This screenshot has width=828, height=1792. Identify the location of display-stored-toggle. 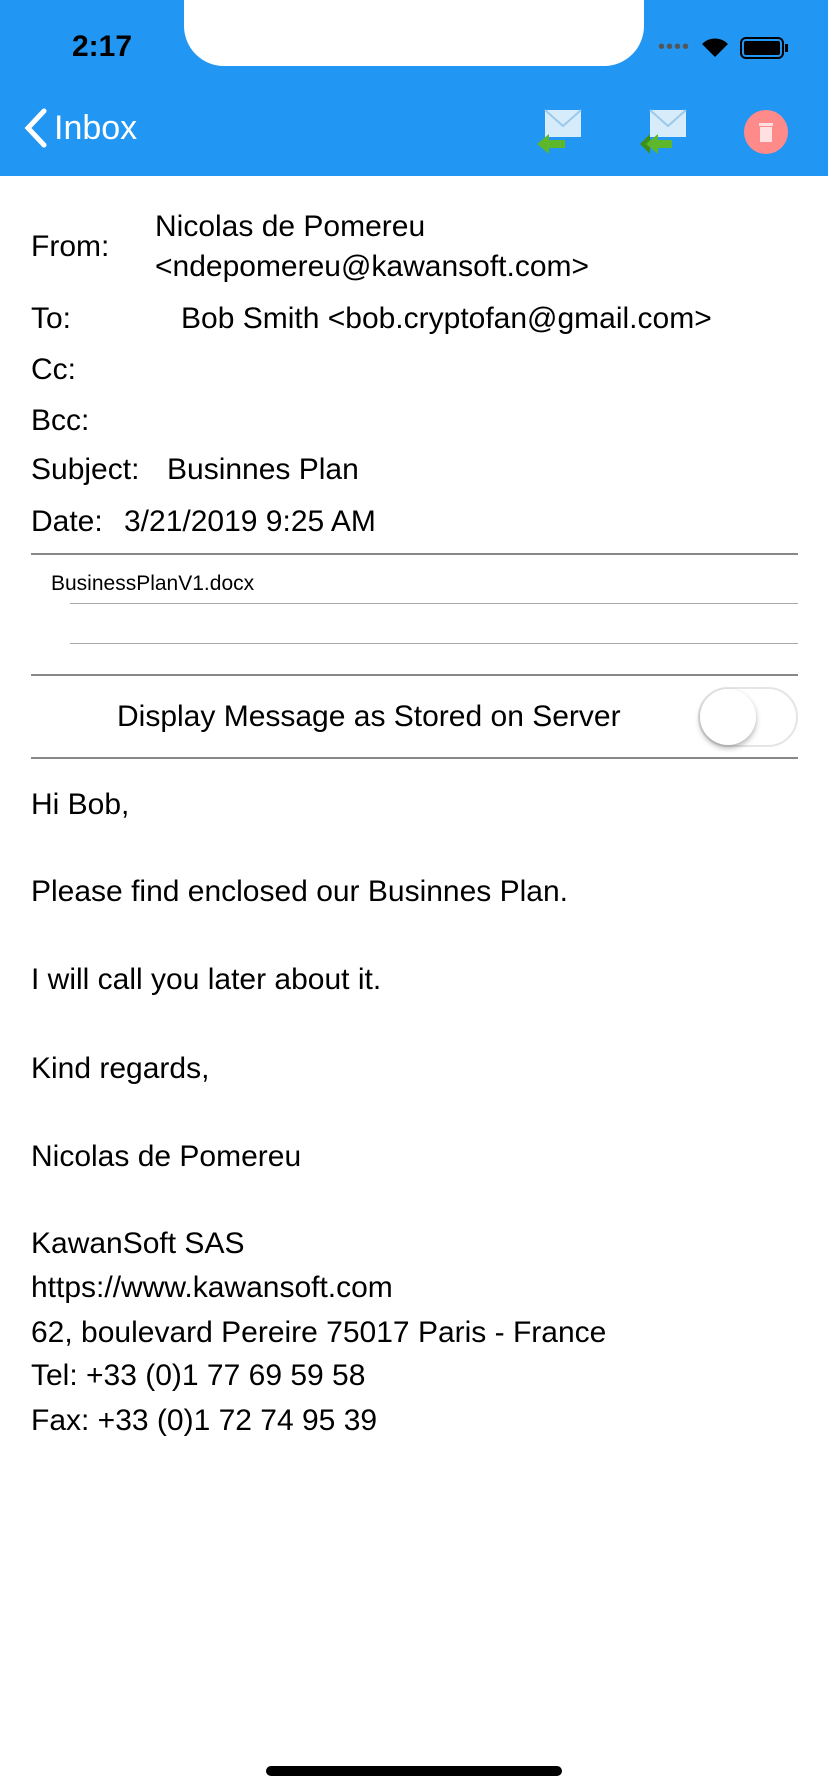
(748, 717).